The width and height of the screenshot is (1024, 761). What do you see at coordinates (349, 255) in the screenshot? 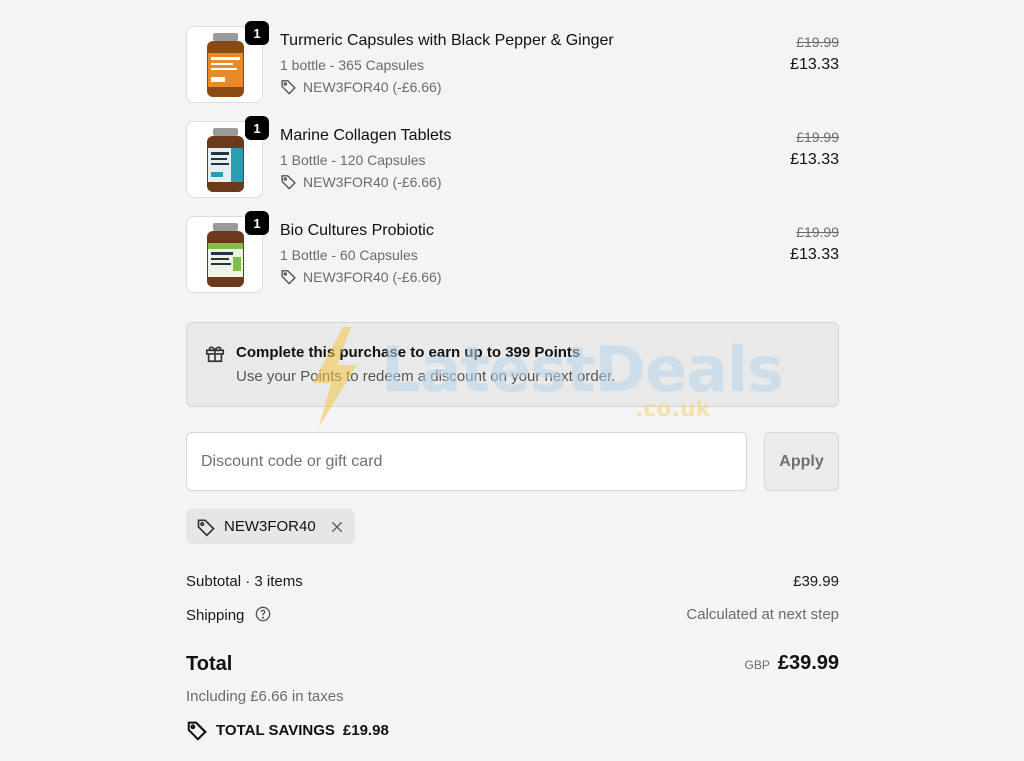
I see `product-variant: 1 Bottle - 60 Capsules` at bounding box center [349, 255].